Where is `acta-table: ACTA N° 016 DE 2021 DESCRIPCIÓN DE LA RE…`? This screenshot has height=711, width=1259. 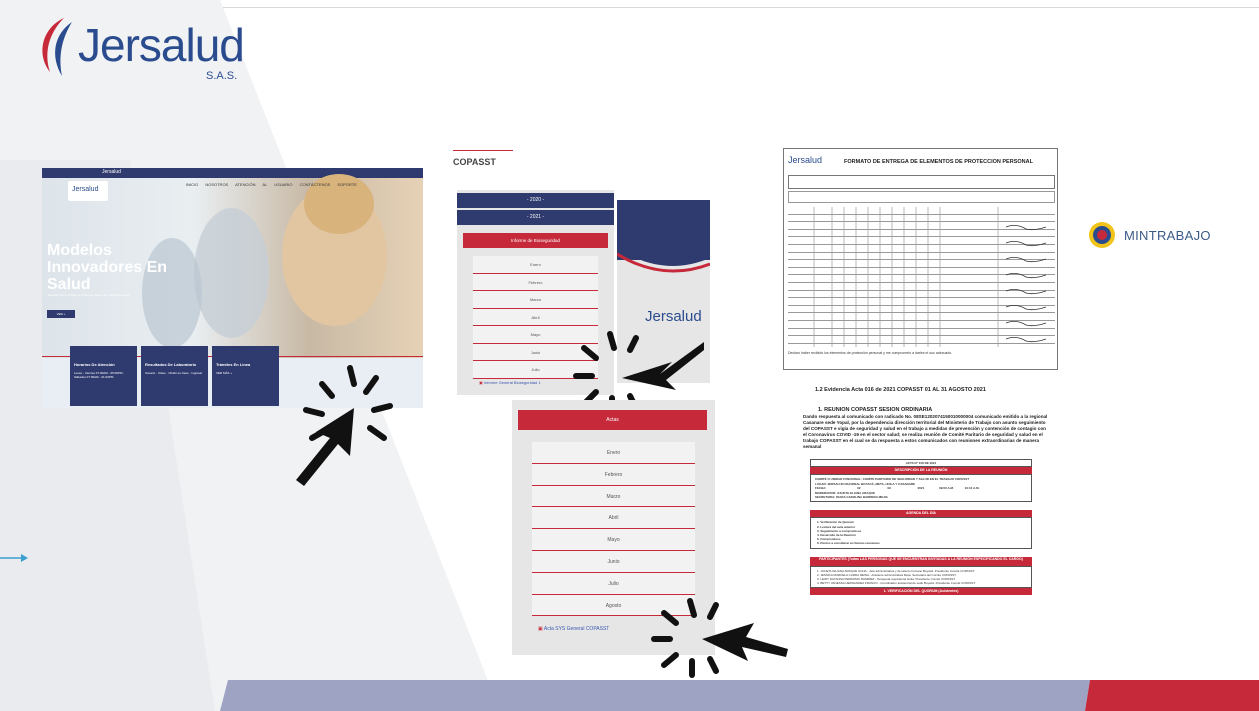 acta-table: ACTA N° 016 DE 2021 DESCRIPCIÓN DE LA RE… is located at coordinates (921, 557).